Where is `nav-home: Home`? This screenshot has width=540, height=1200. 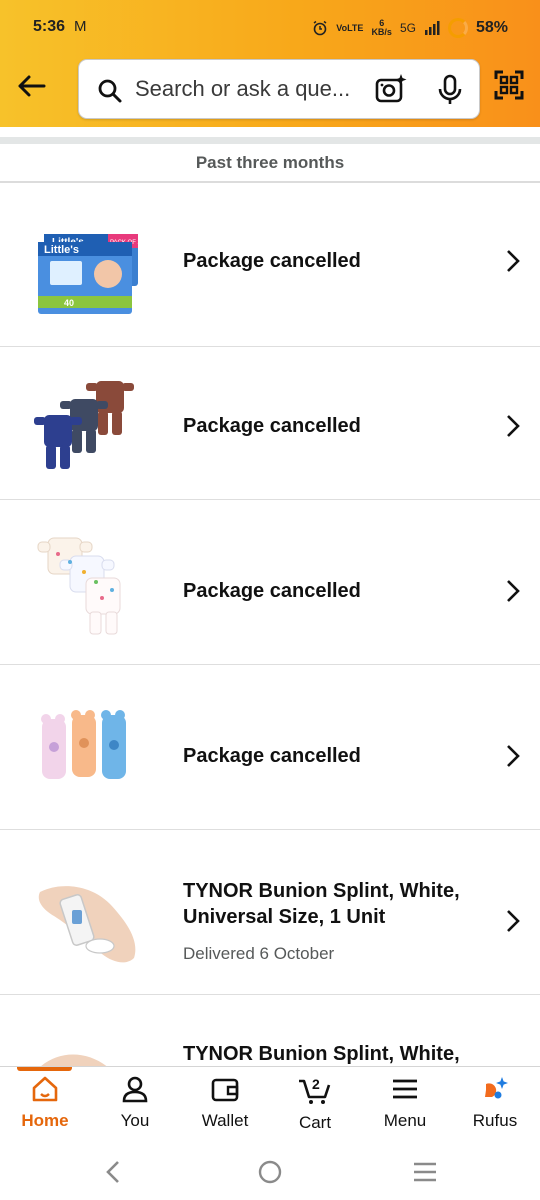
nav-home: Home is located at coordinates (45, 1109).